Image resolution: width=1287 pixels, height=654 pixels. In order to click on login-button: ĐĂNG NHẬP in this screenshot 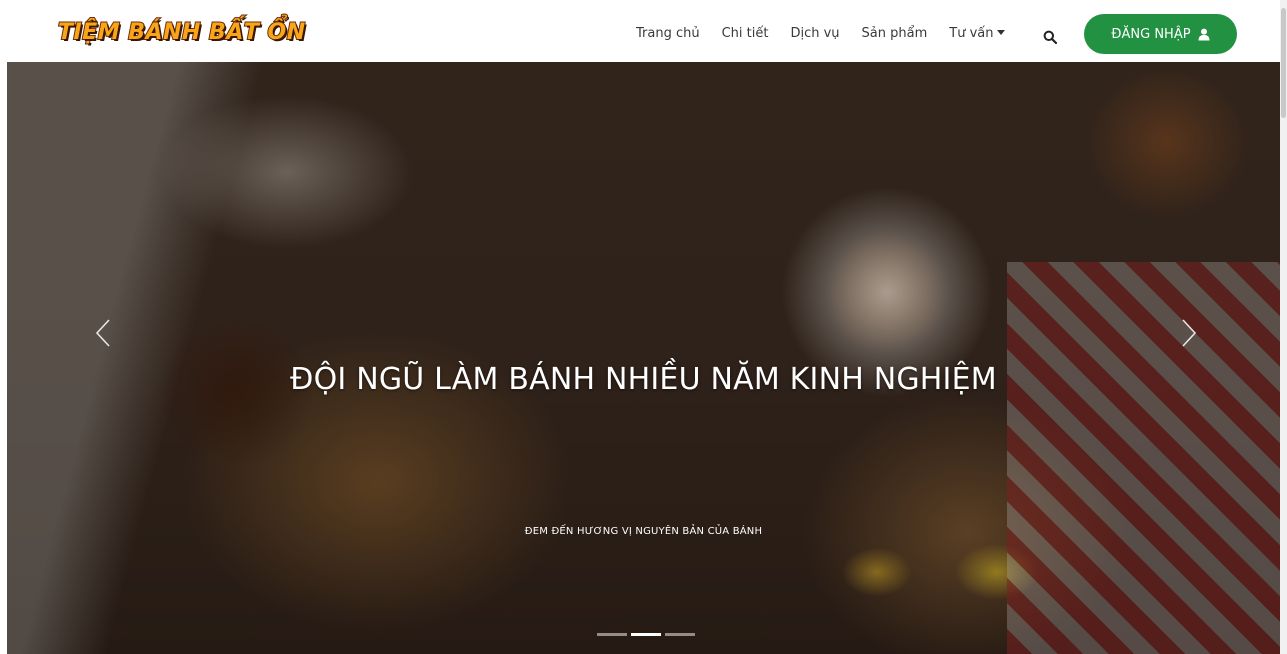, I will do `click(1160, 34)`.